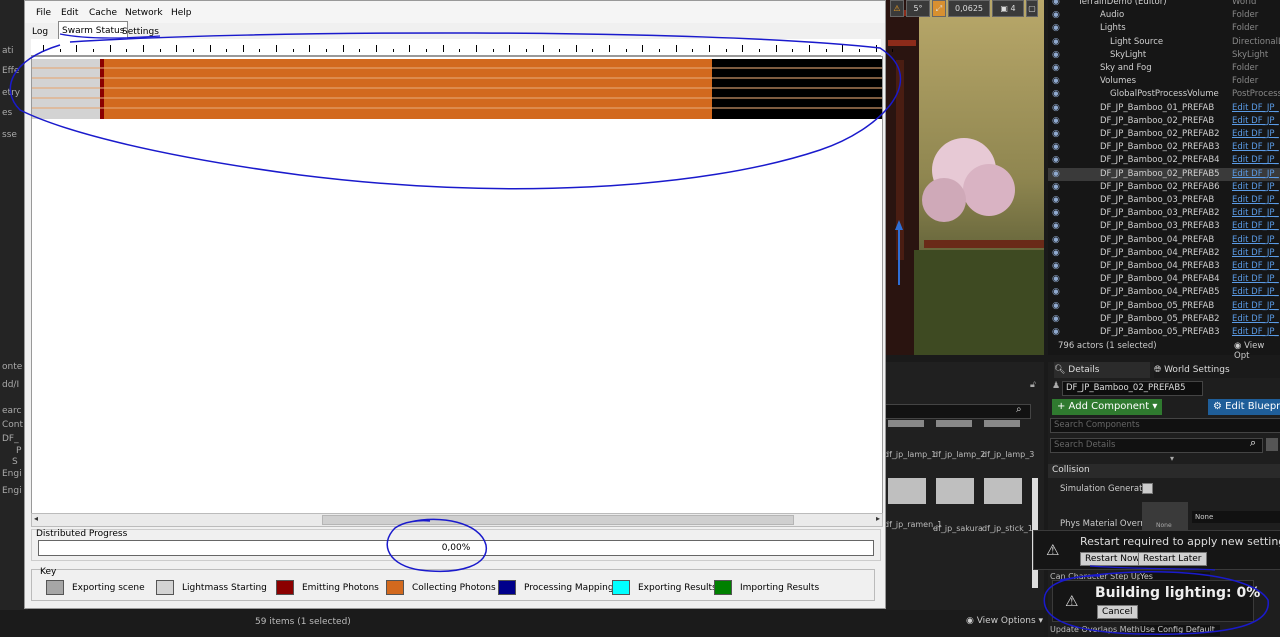  What do you see at coordinates (144, 13) in the screenshot?
I see `menu-network: Network` at bounding box center [144, 13].